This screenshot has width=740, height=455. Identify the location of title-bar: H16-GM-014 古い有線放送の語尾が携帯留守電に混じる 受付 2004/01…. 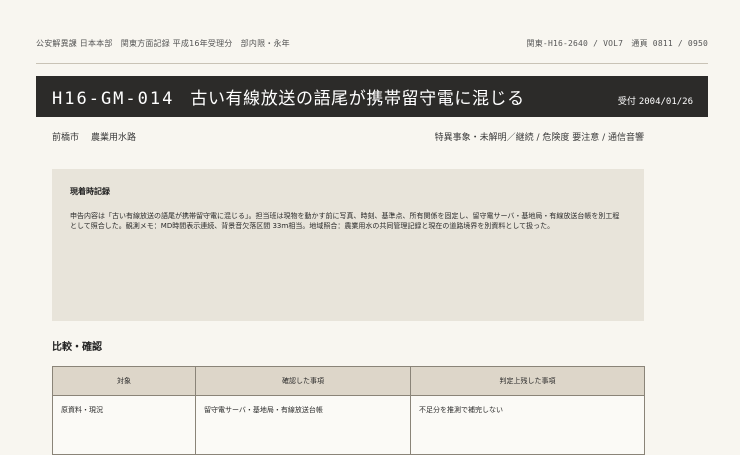
(372, 96).